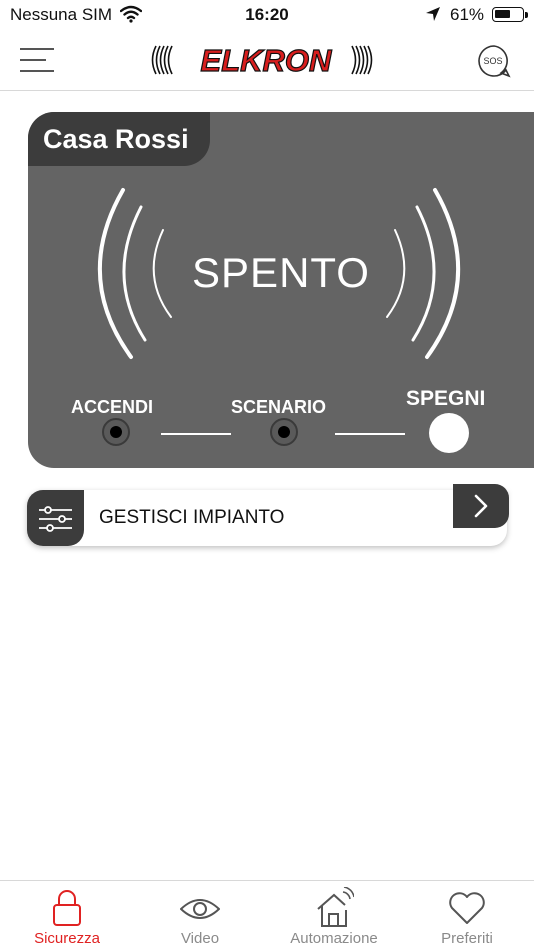 The height and width of the screenshot is (951, 534). I want to click on app-header: ELKRON SOS, so click(267, 60).